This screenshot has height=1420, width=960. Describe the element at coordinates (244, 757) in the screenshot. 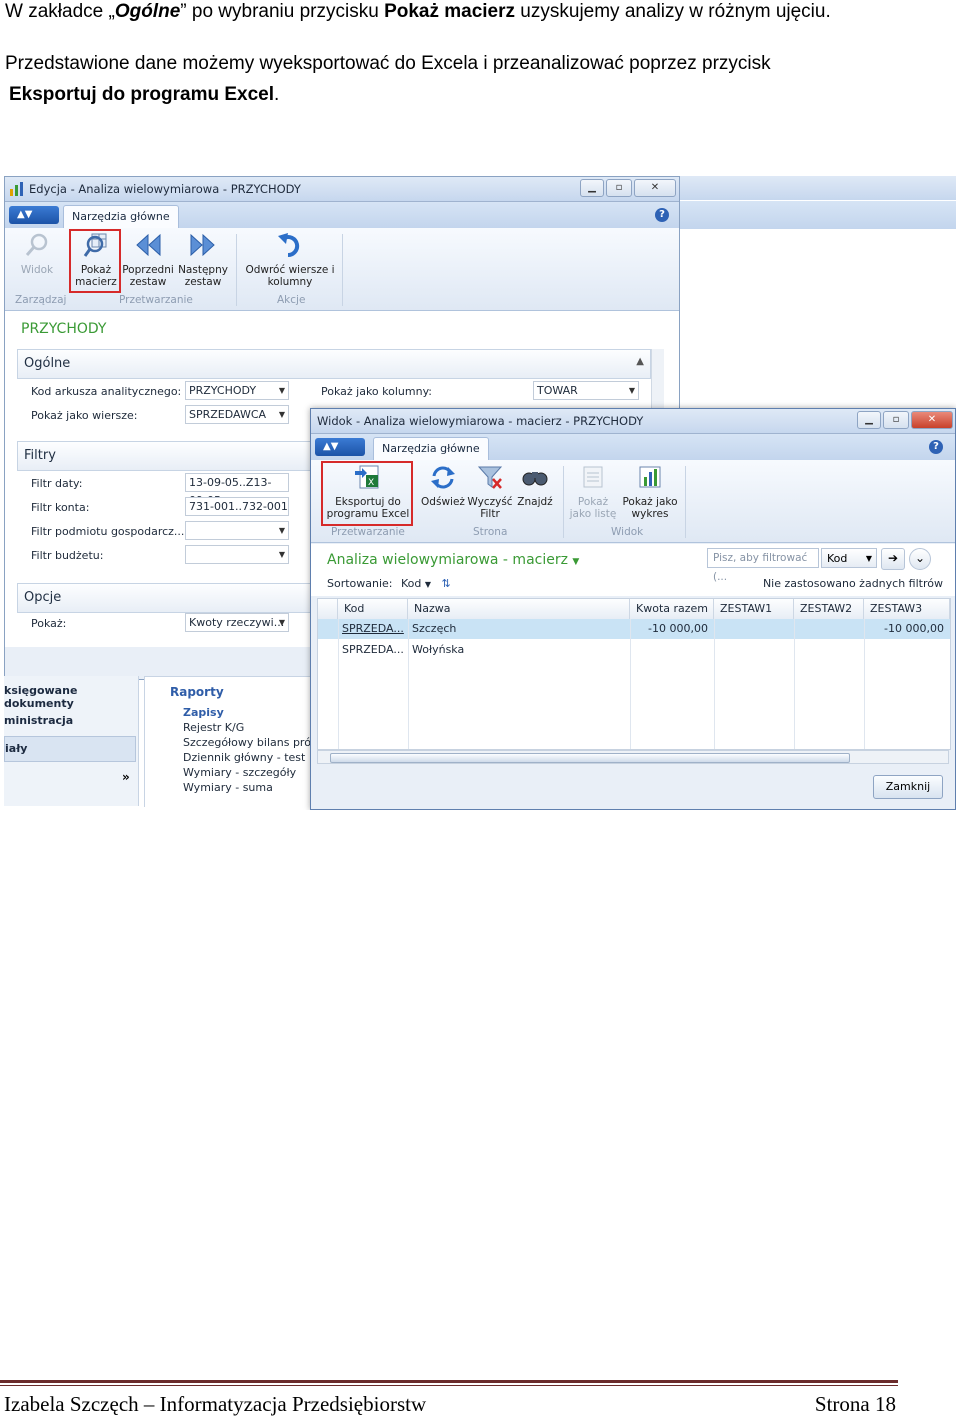

I see `report-link: Dziennik główny - test` at that location.